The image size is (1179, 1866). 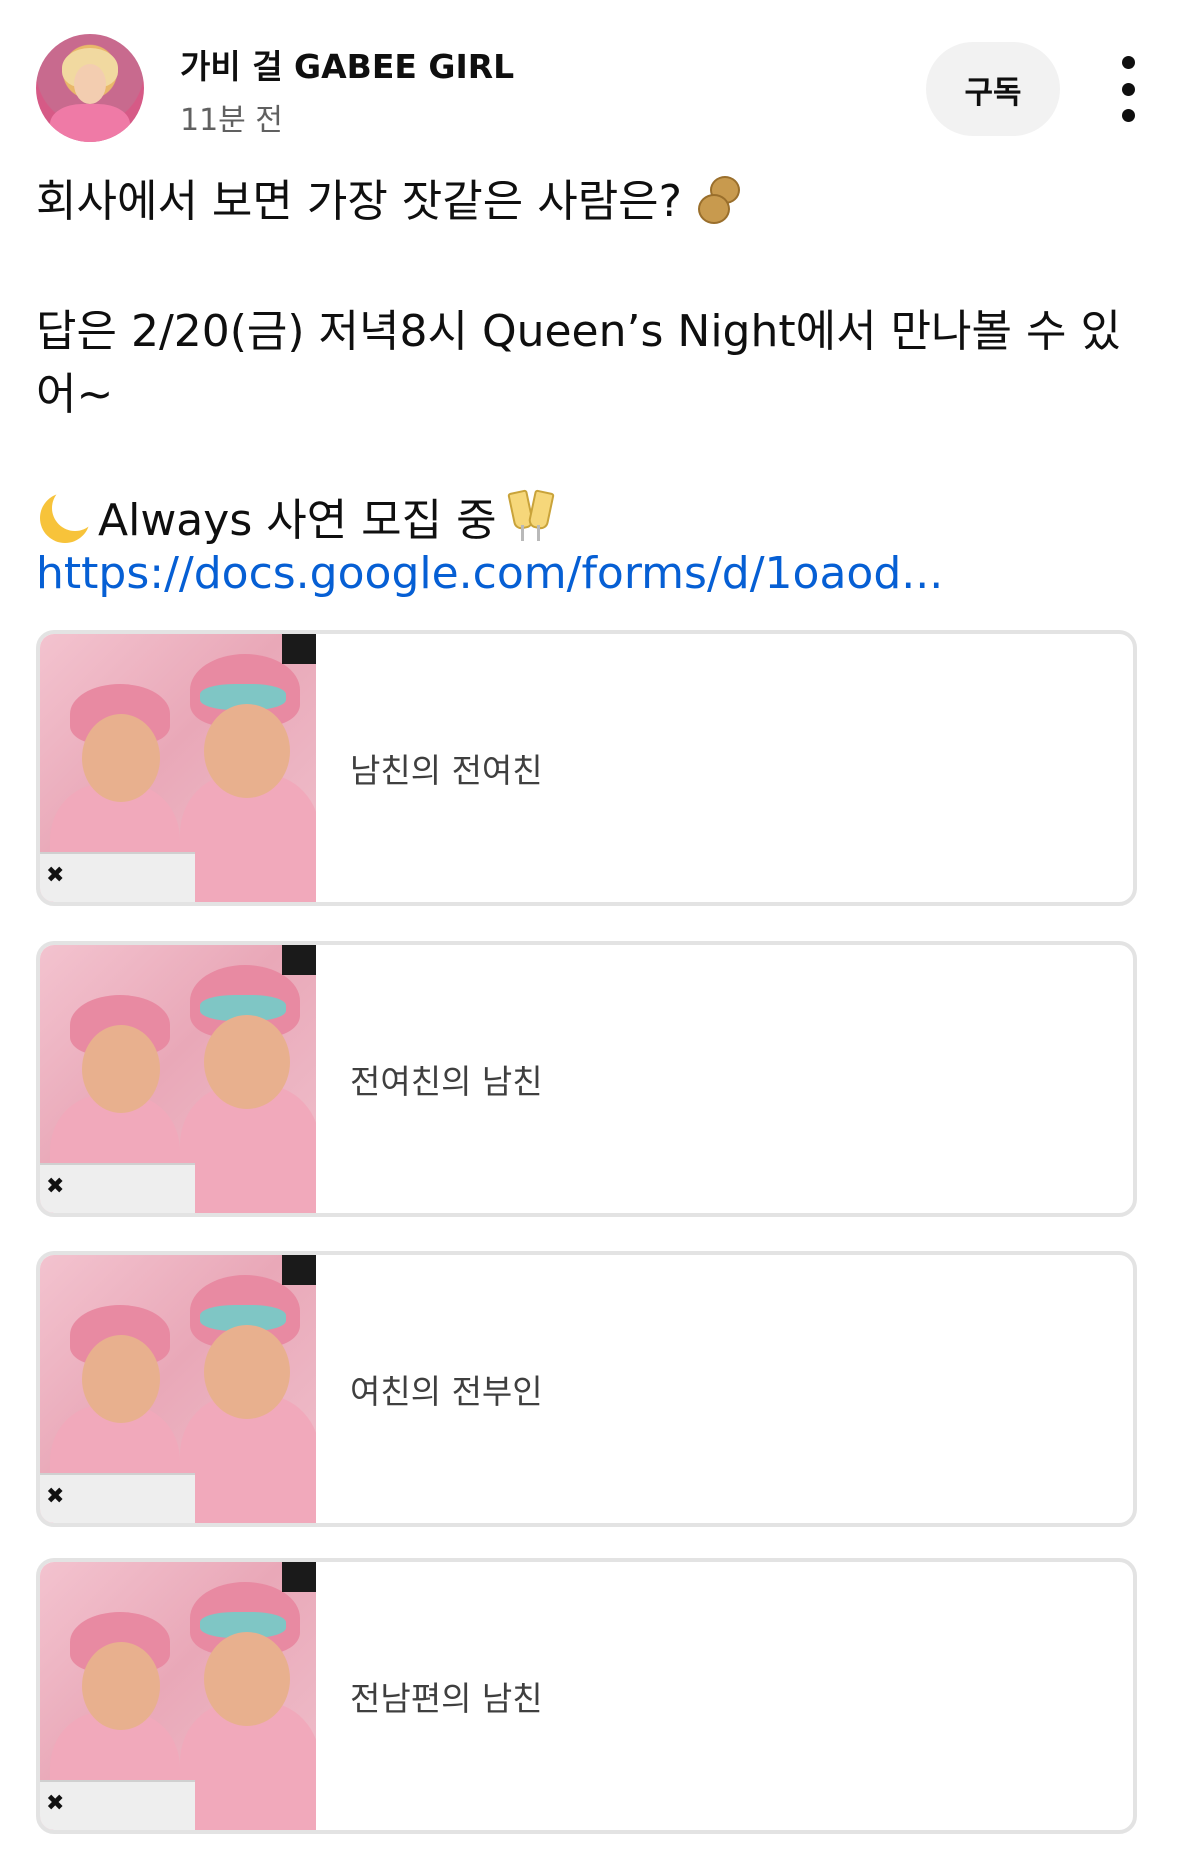 I want to click on post-recruit-line: Always 사연 모집 중, so click(x=295, y=516).